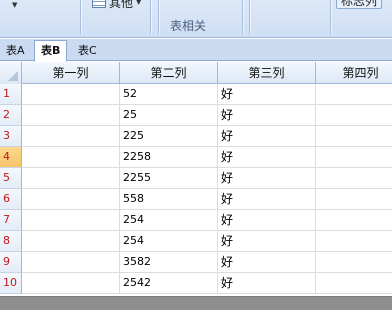  Describe the element at coordinates (121, 5) in the screenshot. I see `other-button-label: 其他` at that location.